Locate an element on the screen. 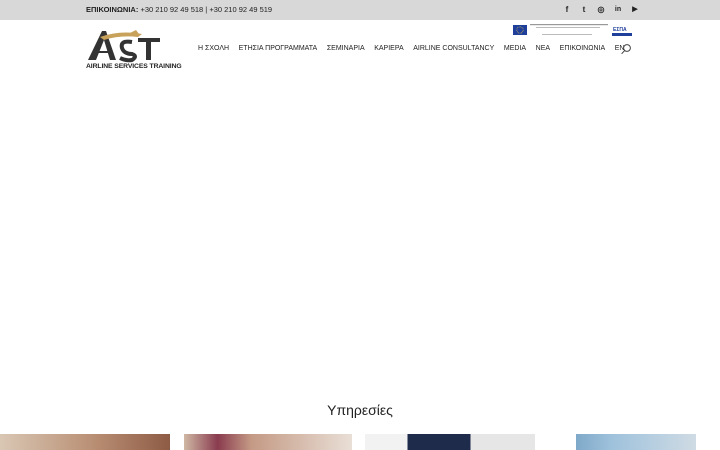 This screenshot has width=720, height=450. nav-item-career: ΚΑΡΙΕΡΑ is located at coordinates (388, 48).